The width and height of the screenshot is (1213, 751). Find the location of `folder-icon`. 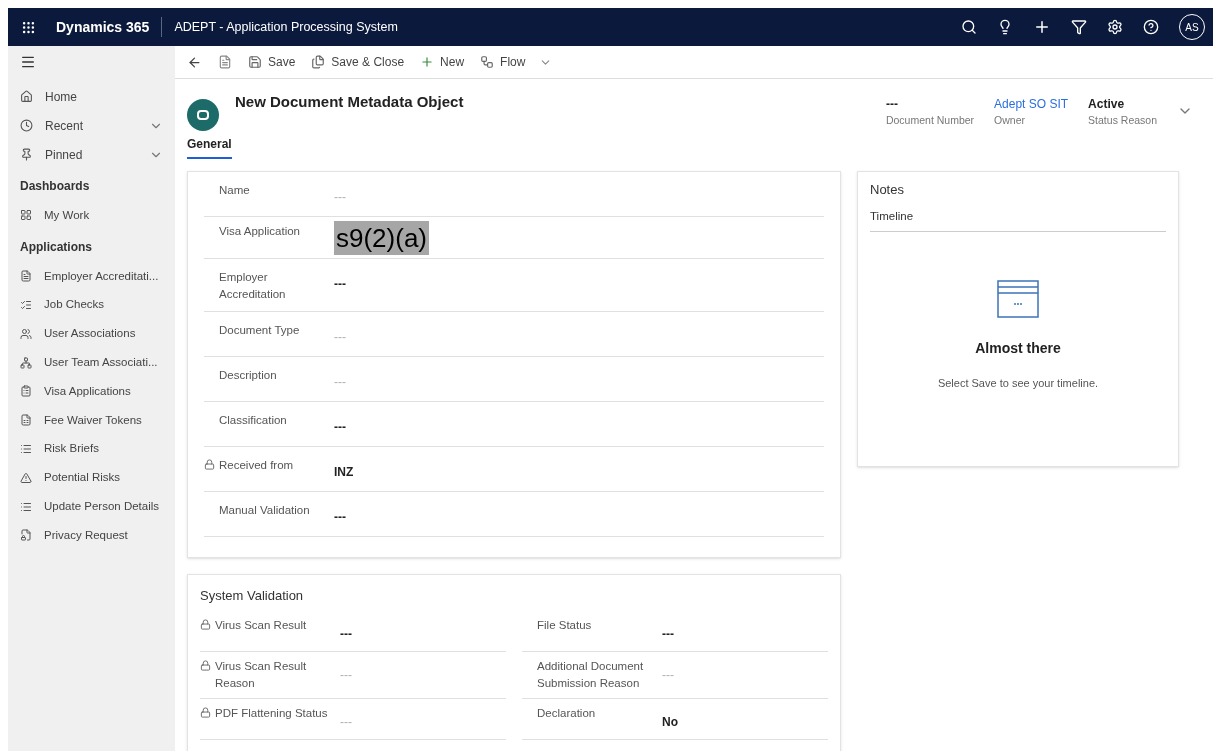

folder-icon is located at coordinates (1018, 298).